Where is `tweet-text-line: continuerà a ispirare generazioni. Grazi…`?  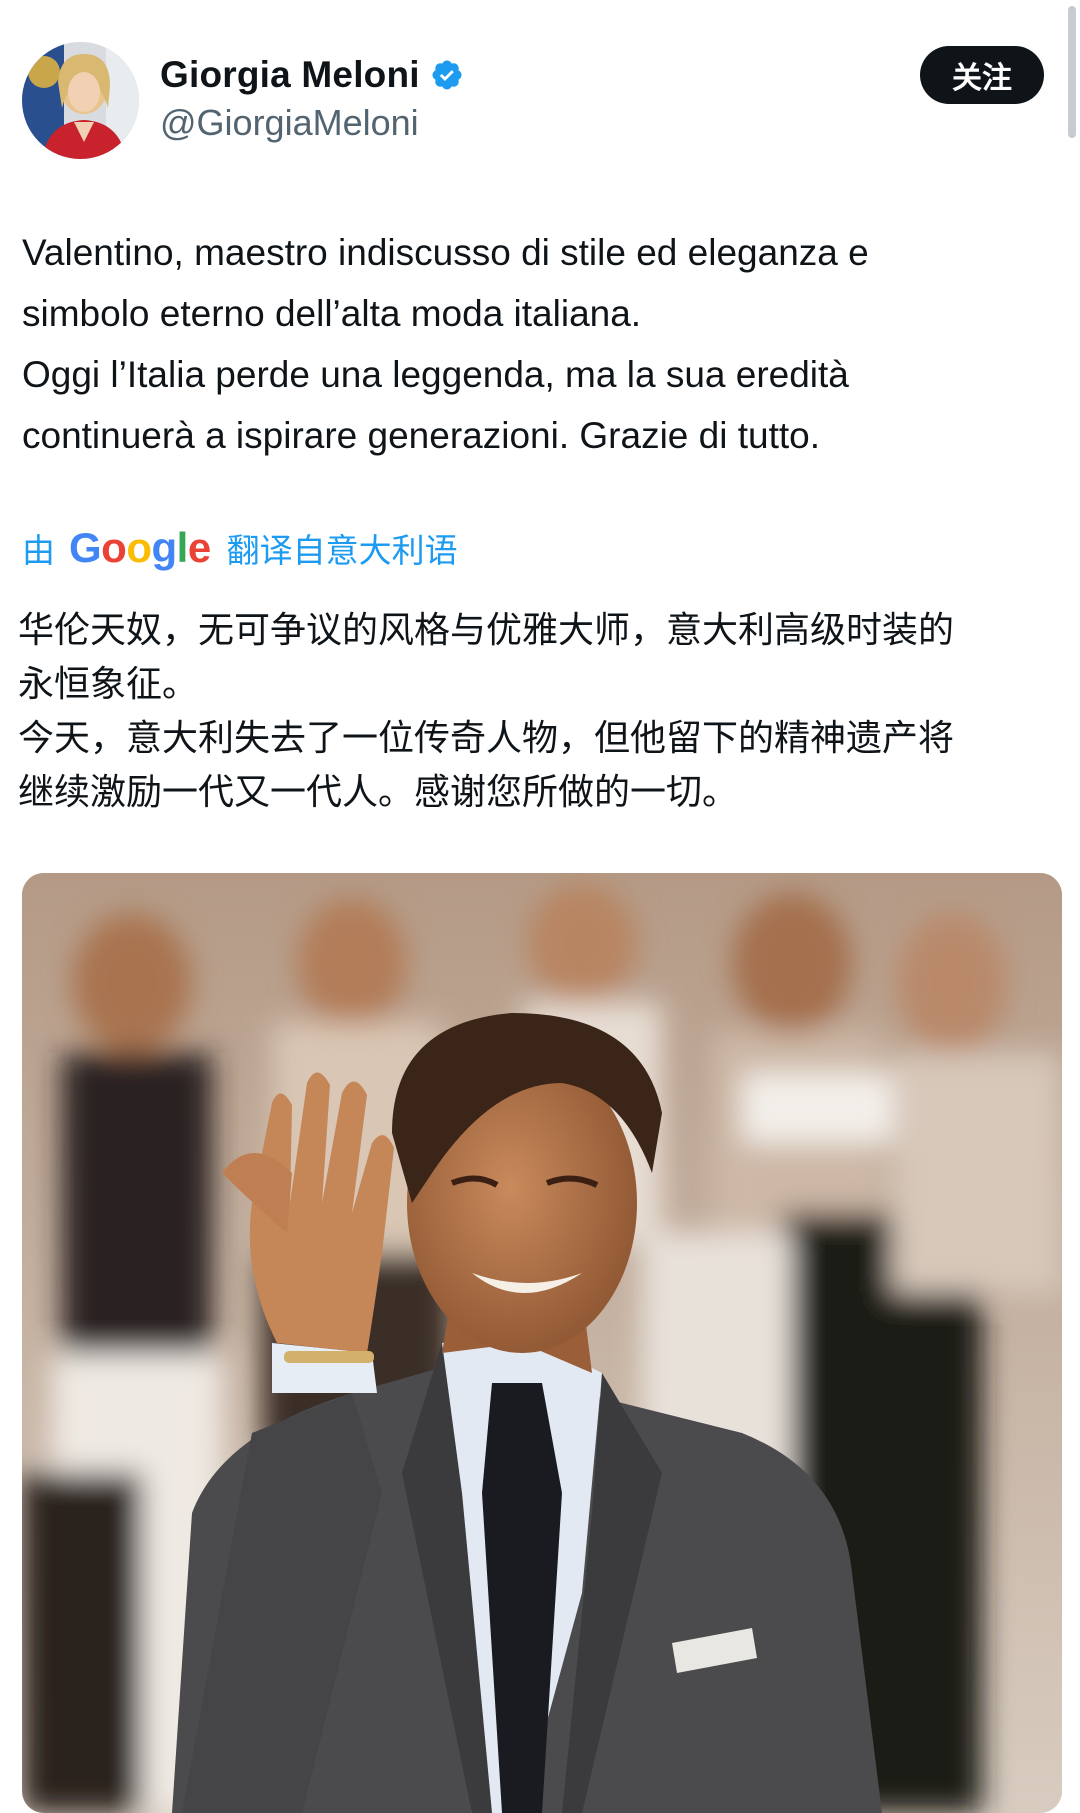
tweet-text-line: continuerà a ispirare generazioni. Grazi… is located at coordinates (421, 435).